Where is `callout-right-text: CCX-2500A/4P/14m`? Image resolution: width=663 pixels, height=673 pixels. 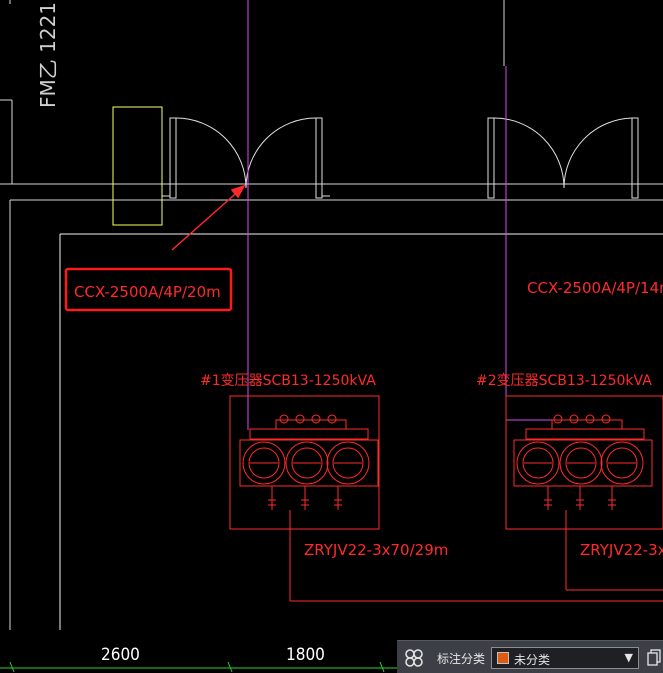 callout-right-text: CCX-2500A/4P/14m is located at coordinates (595, 288).